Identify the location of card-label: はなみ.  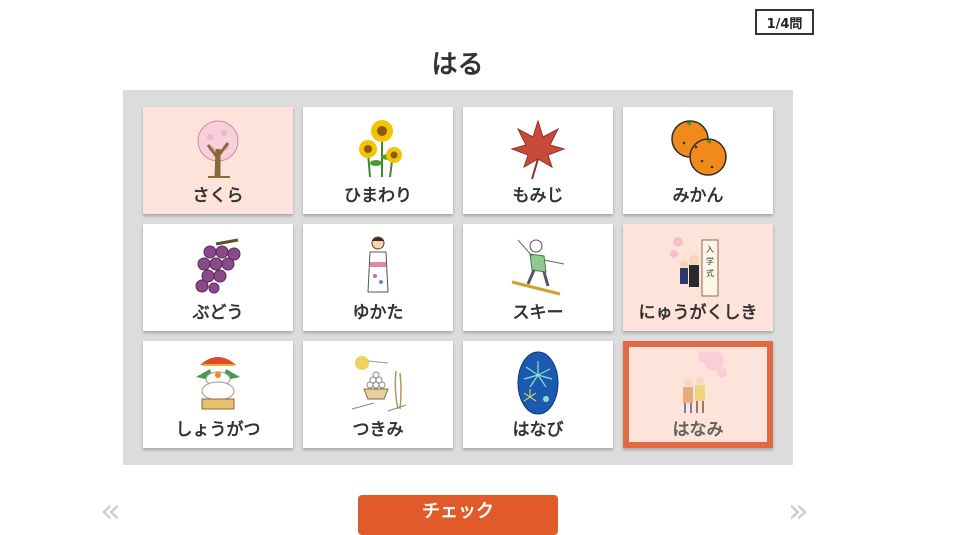
(698, 430).